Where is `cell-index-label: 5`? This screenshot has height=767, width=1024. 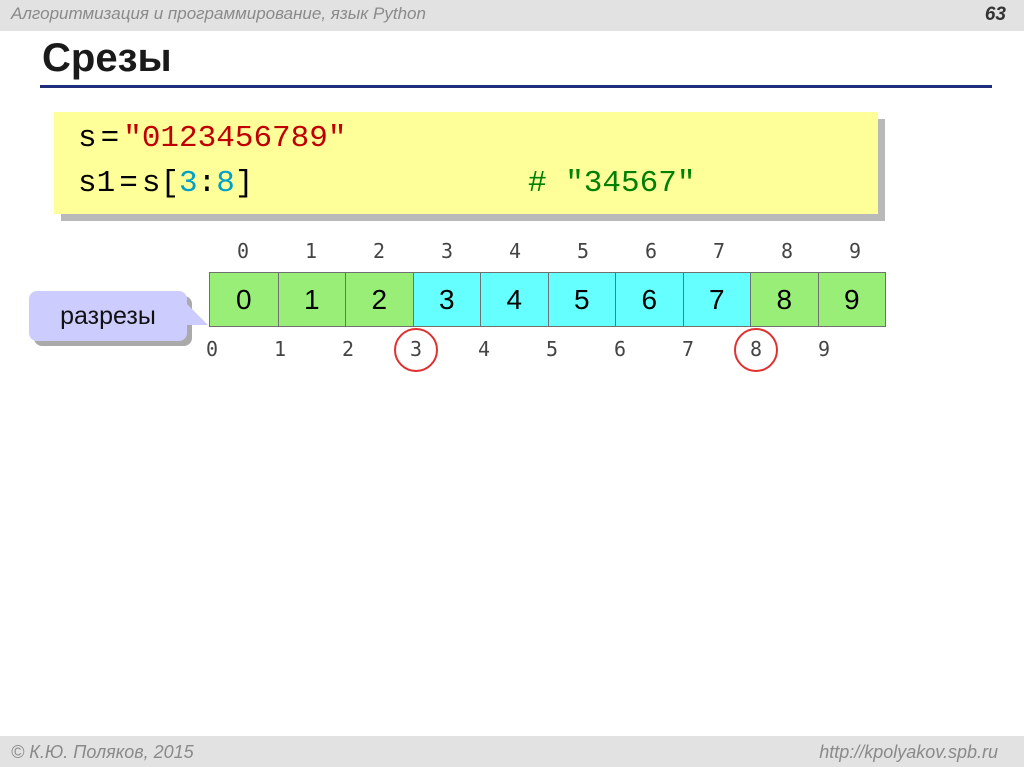
cell-index-label: 5 is located at coordinates (583, 251).